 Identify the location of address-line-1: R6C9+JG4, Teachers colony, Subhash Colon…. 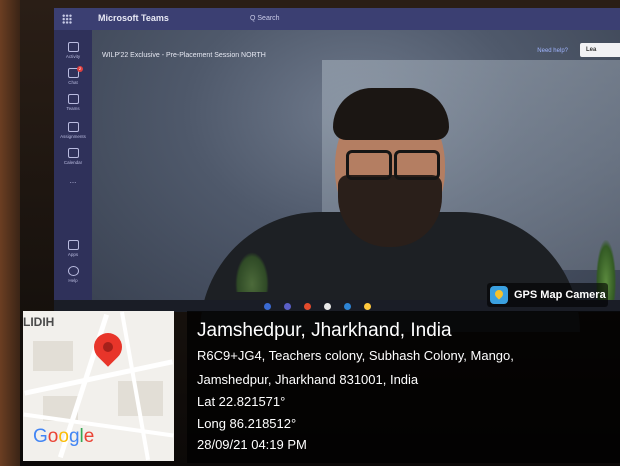
(355, 355).